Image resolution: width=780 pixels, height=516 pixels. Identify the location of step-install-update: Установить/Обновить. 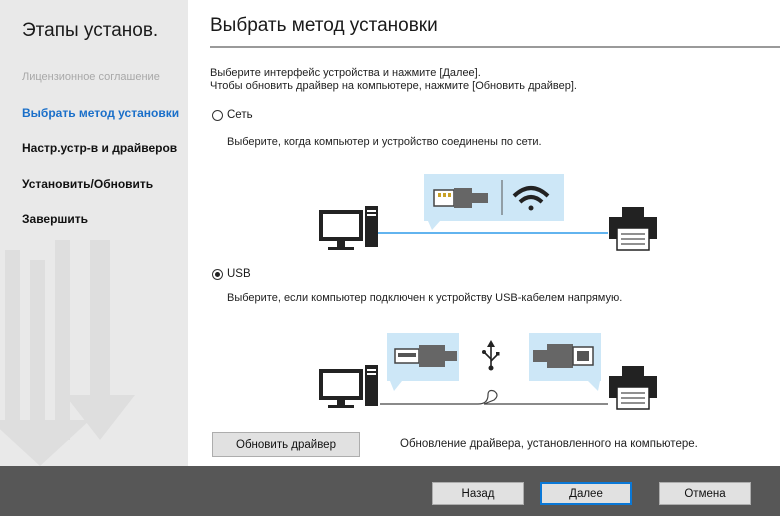
(88, 184).